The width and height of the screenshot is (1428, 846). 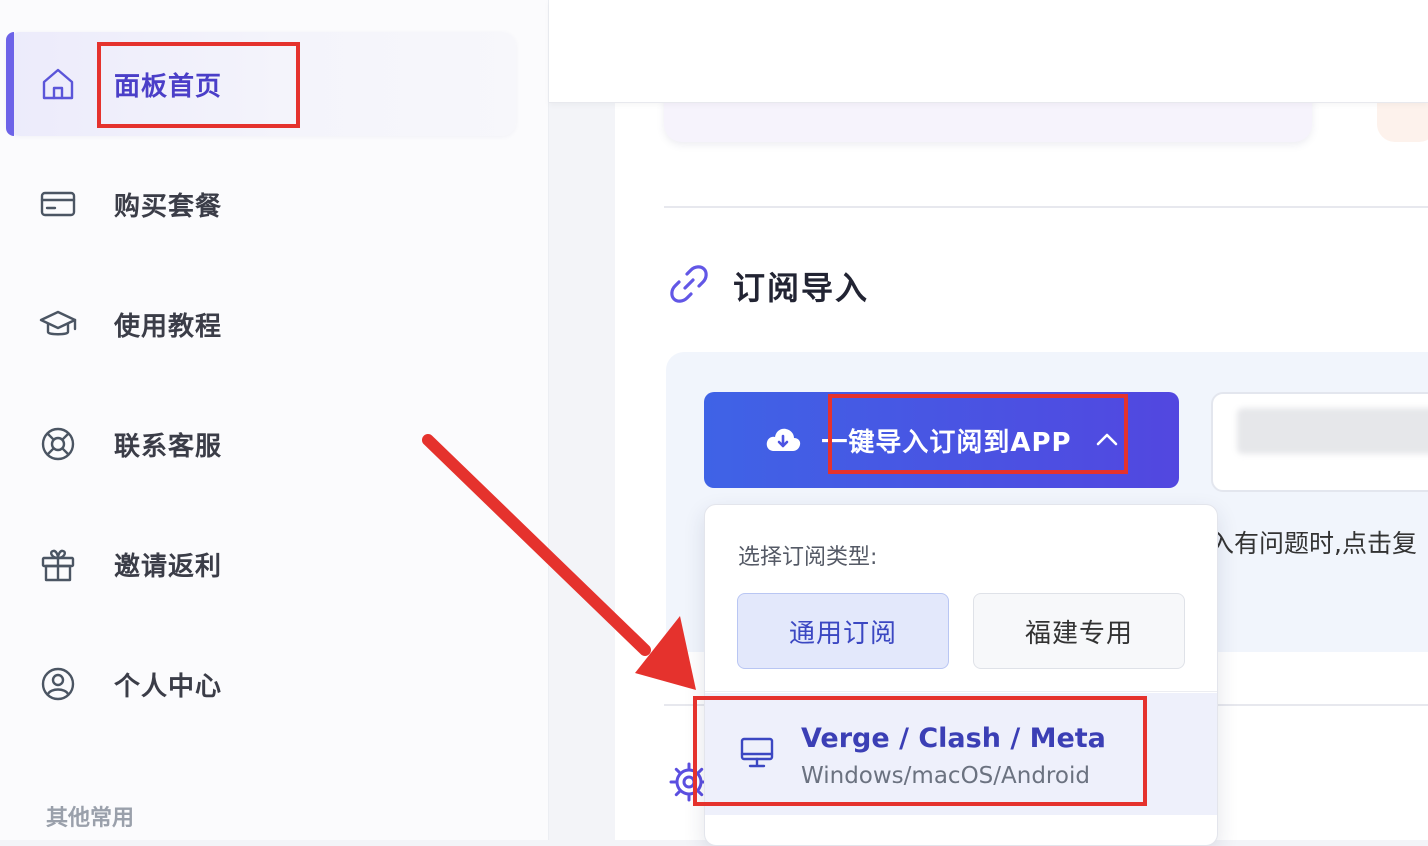 I want to click on sidebar-item-label: 使用教程, so click(x=168, y=326).